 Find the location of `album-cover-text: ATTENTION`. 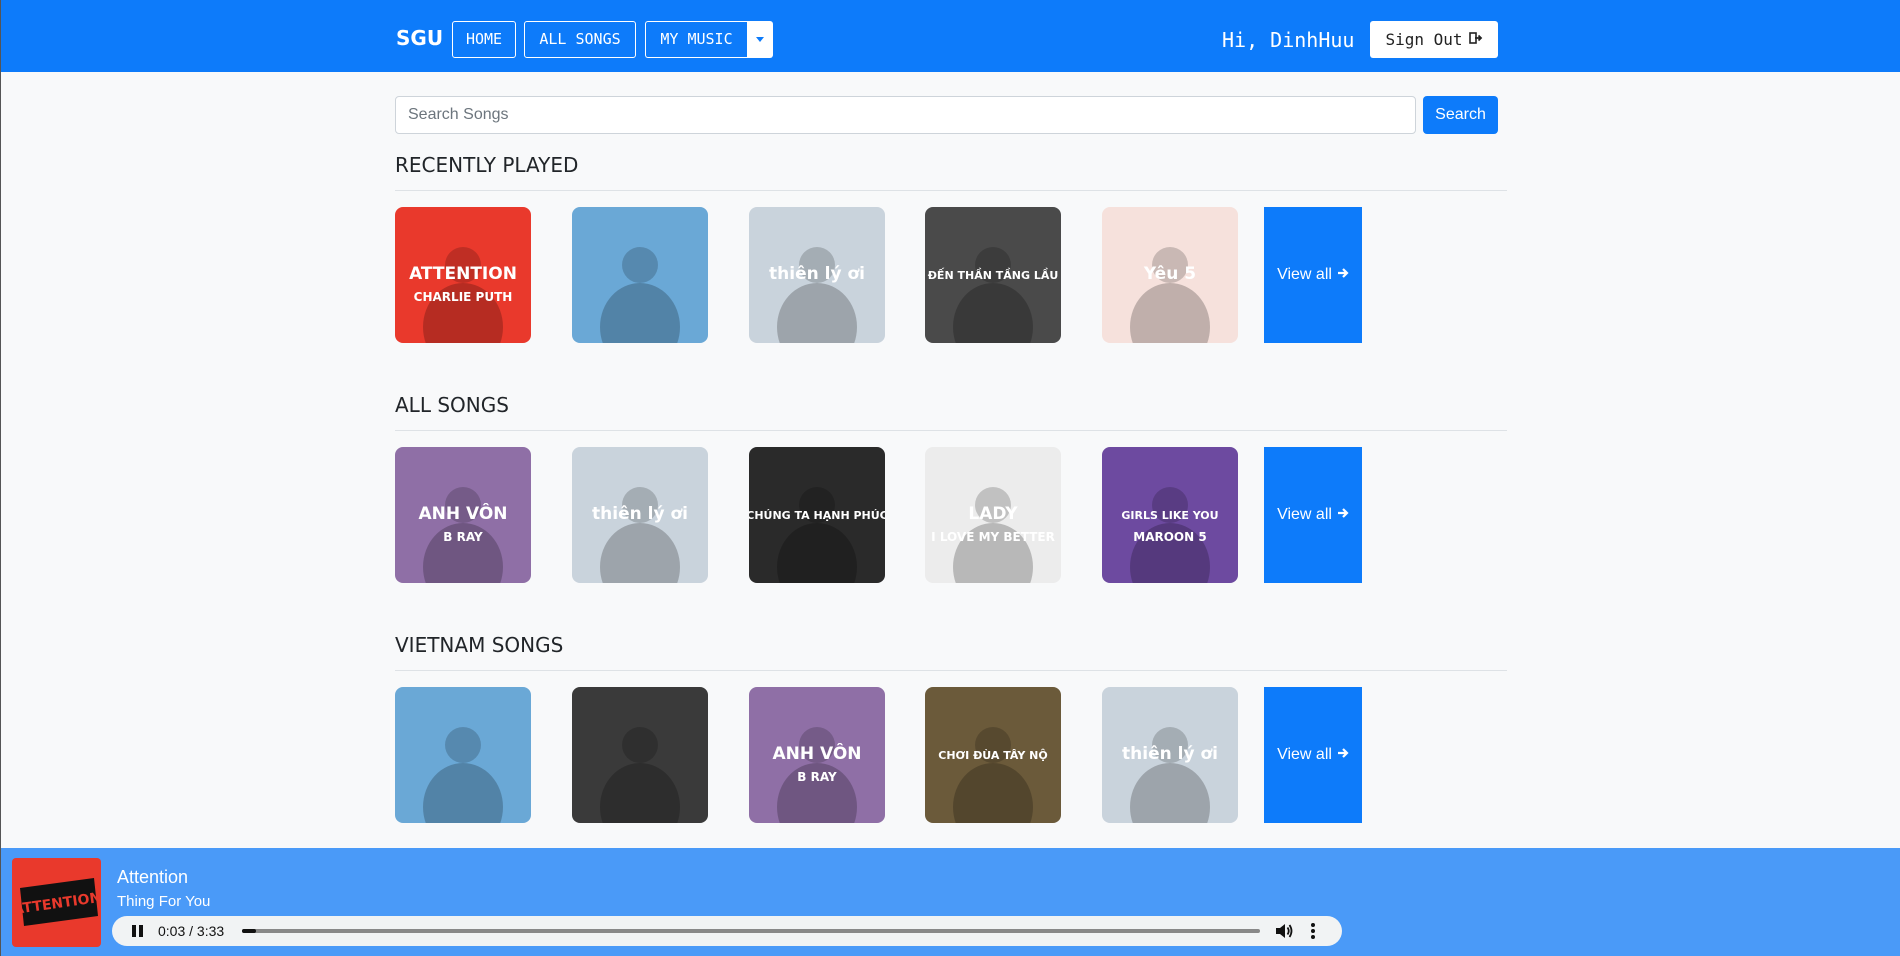

album-cover-text: ATTENTION is located at coordinates (463, 274).